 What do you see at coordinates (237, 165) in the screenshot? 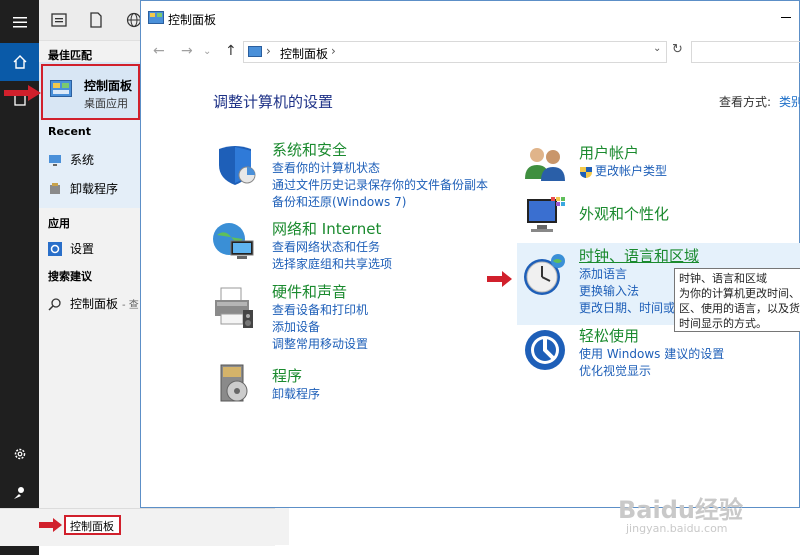
I see `shield-icon` at bounding box center [237, 165].